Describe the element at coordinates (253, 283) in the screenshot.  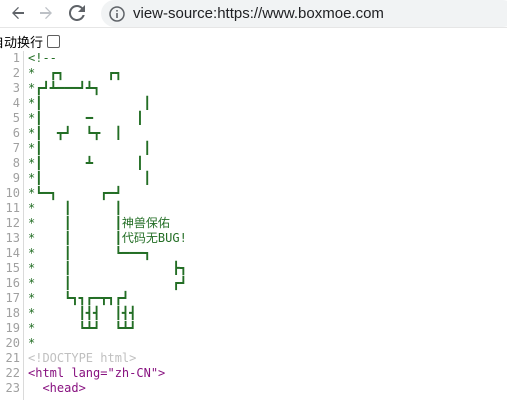
I see `source-line: 16 * ┃ ┏┛` at that location.